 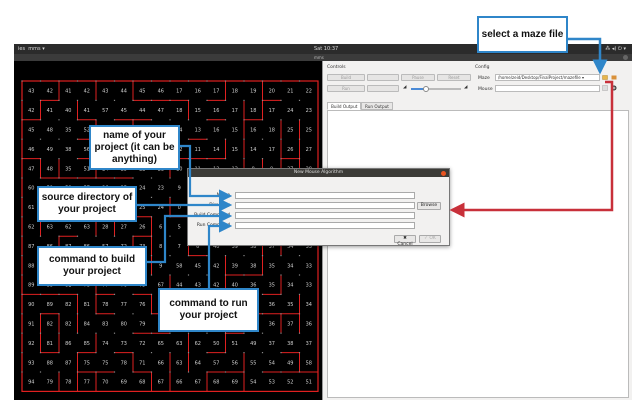 I want to click on callout-source-directory: source directory of your project, so click(x=87, y=204).